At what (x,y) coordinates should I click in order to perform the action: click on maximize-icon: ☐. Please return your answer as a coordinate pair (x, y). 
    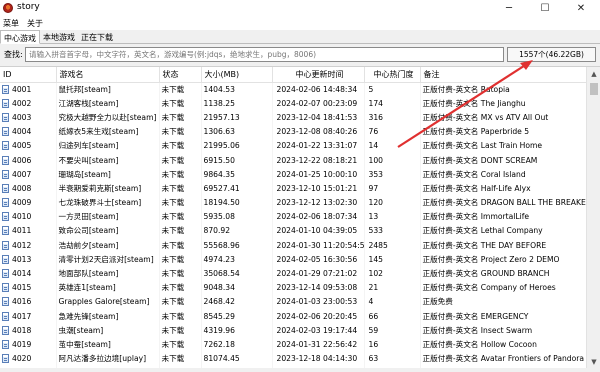
    Looking at the image, I should click on (545, 8).